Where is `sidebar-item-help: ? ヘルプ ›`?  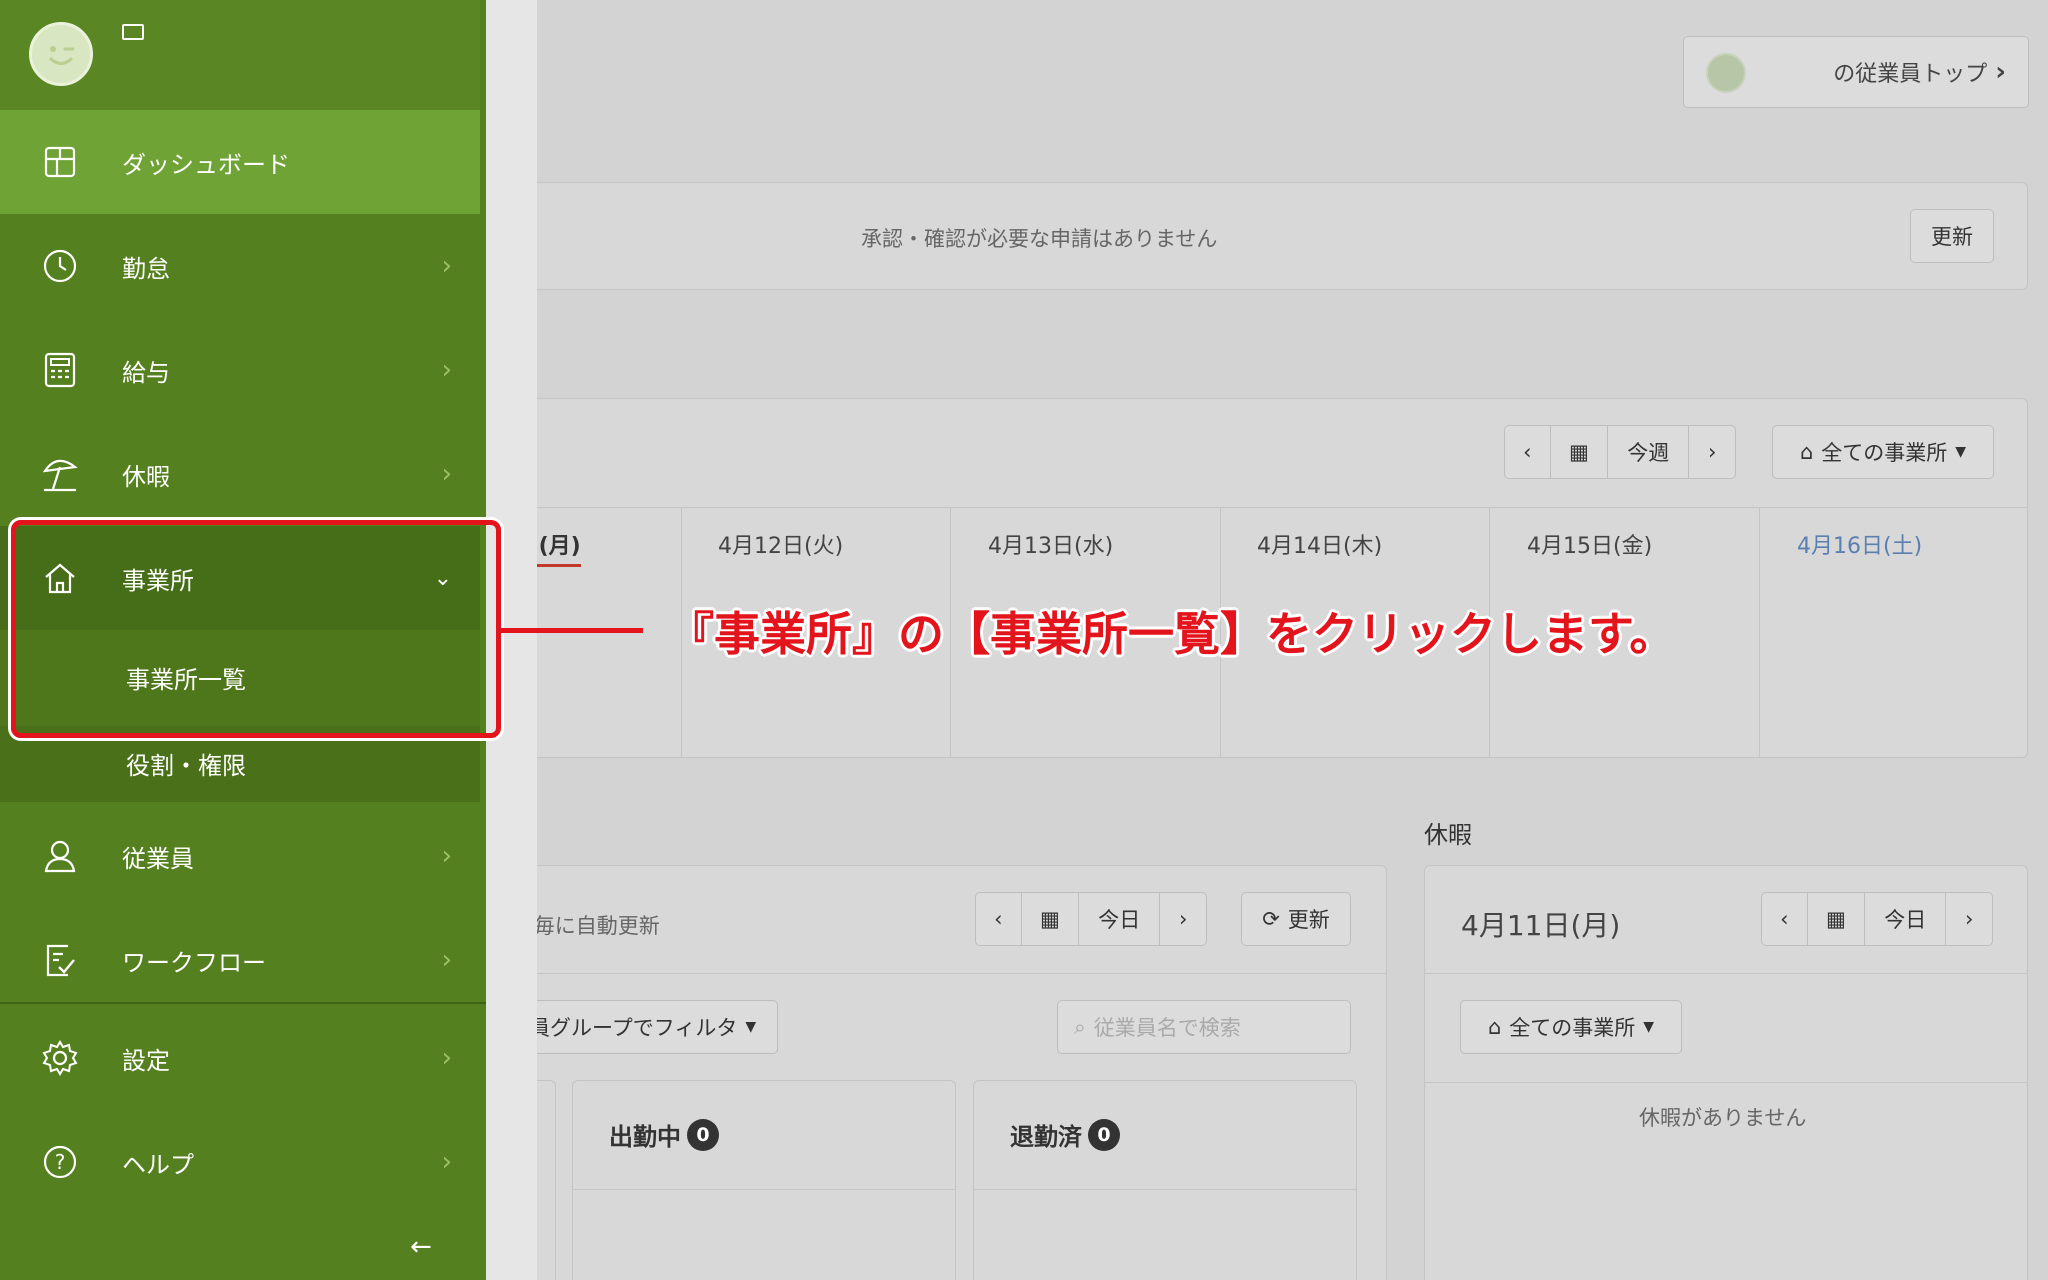
sidebar-item-help: ? ヘルプ › is located at coordinates (240, 1162).